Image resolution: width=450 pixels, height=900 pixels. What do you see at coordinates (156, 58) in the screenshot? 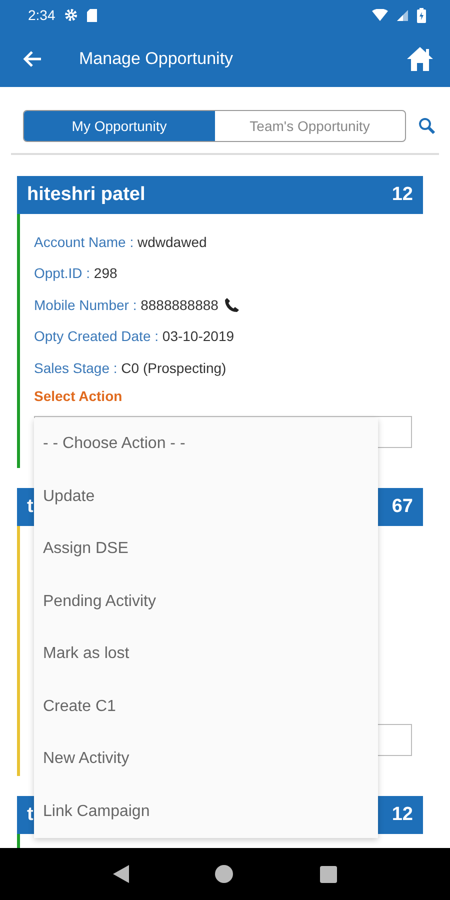
I see `screen-title: Manage Opportunity` at bounding box center [156, 58].